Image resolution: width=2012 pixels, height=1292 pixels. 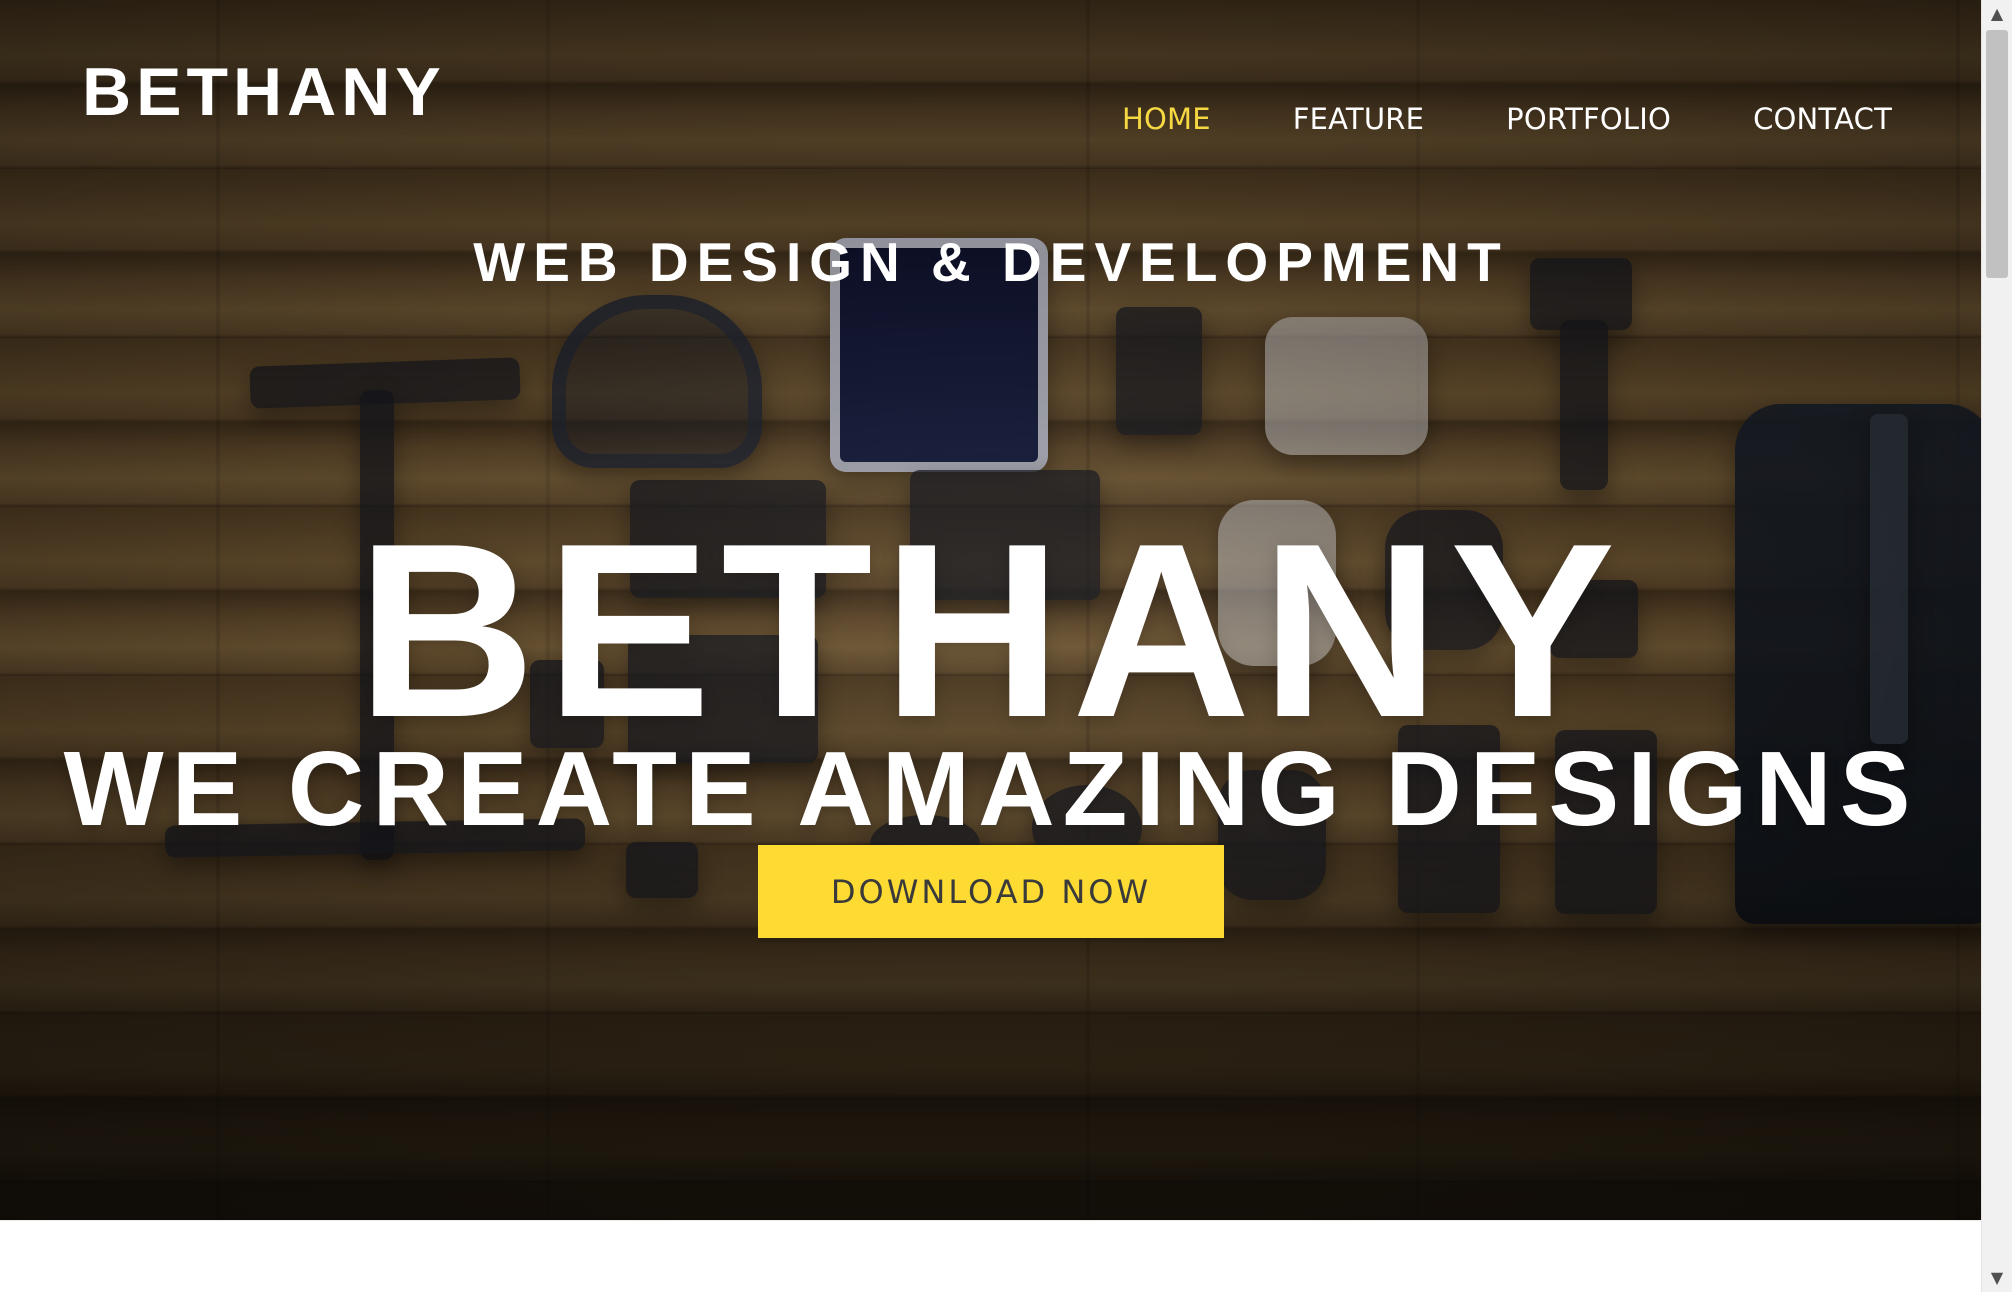 I want to click on primary-navigation: HOME FEATURE PORTFOLIO CONTACT, so click(x=1507, y=119).